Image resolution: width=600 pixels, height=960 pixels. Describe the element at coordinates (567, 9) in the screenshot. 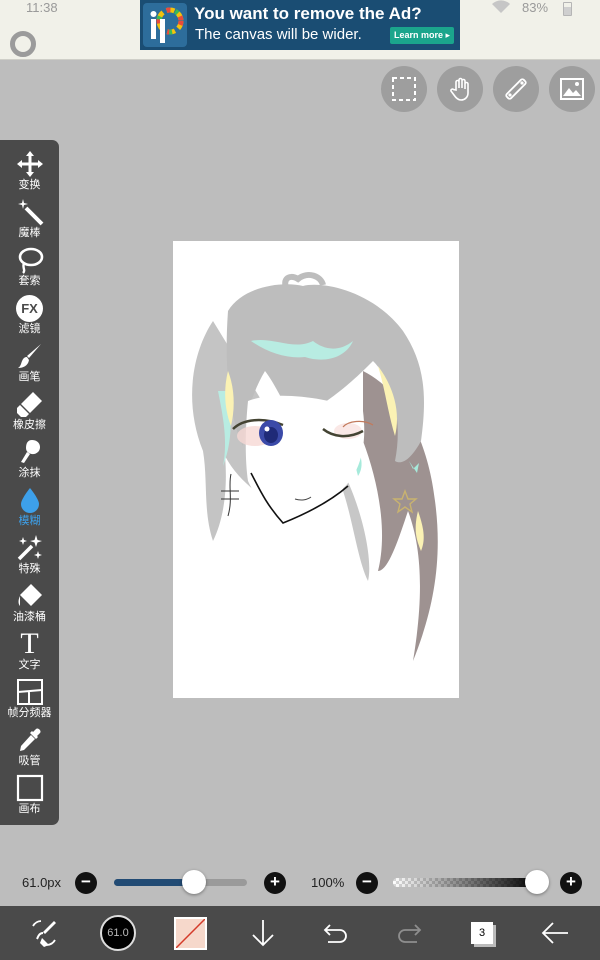

I see `battery-icon` at that location.